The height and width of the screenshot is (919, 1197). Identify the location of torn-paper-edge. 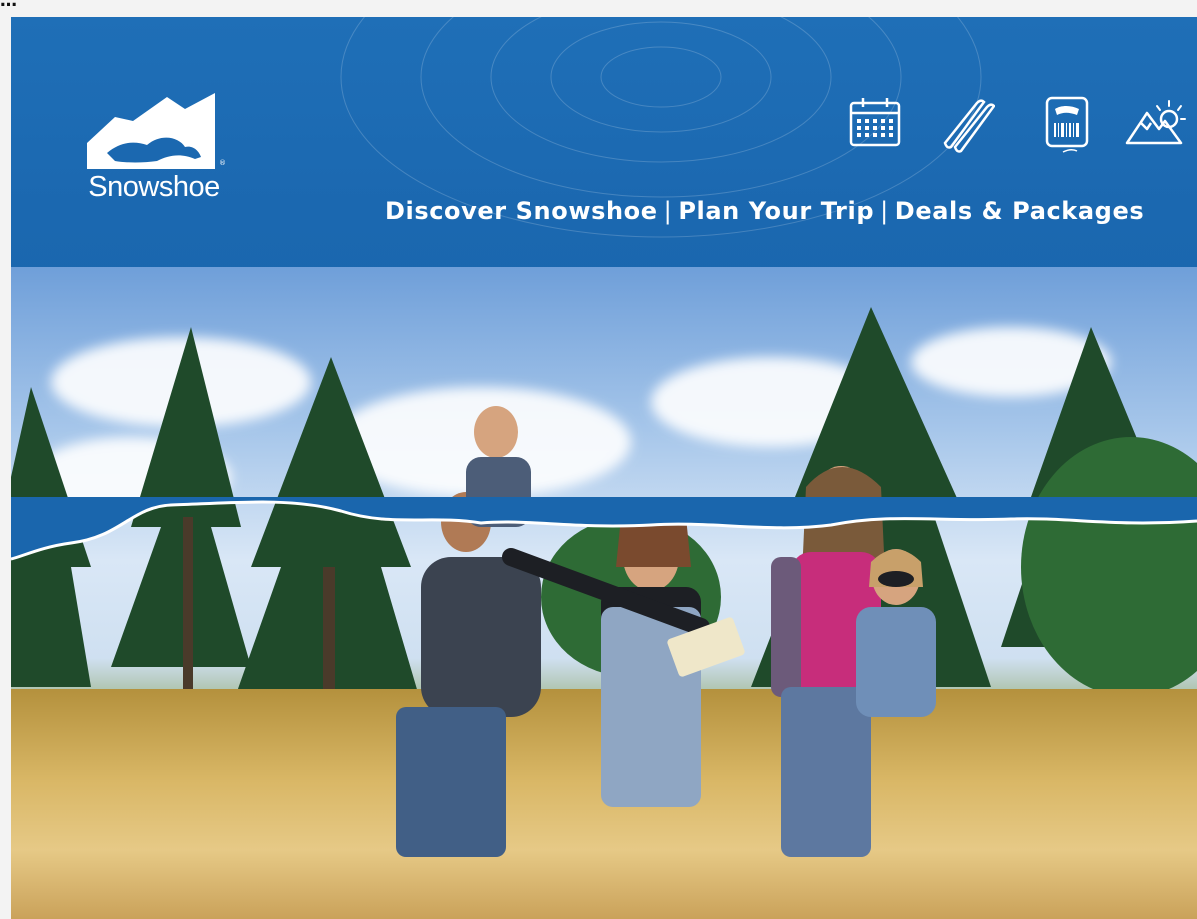
(604, 529).